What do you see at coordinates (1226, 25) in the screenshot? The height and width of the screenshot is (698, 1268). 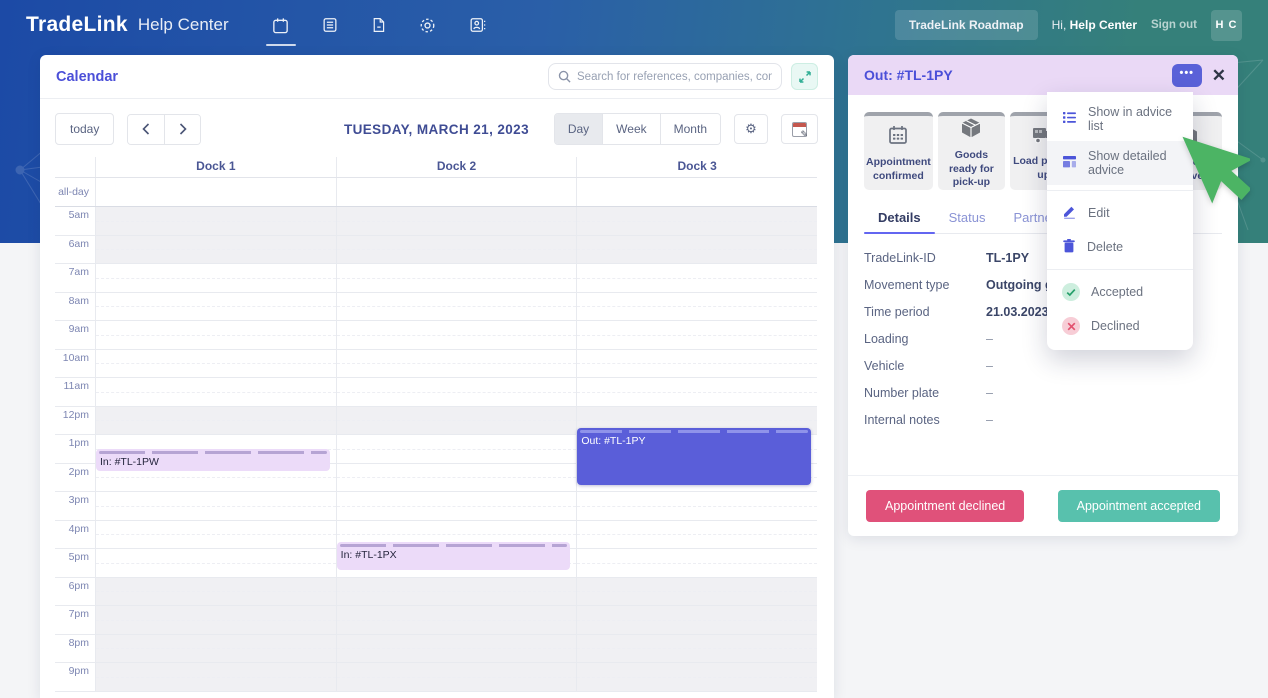 I see `avatar: H C` at bounding box center [1226, 25].